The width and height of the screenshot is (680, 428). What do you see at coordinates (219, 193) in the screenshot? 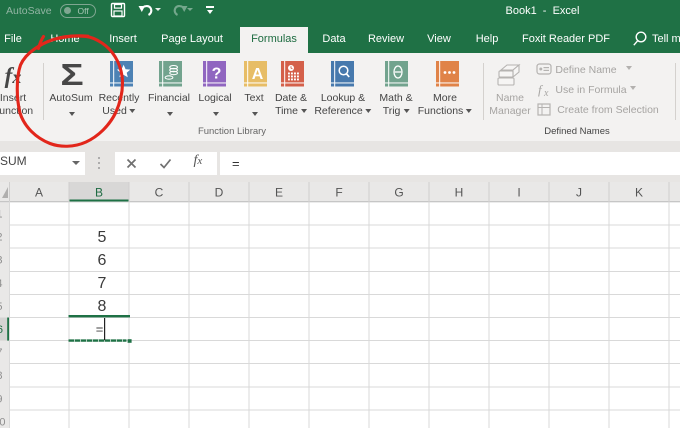
I see `svg-text: D` at bounding box center [219, 193].